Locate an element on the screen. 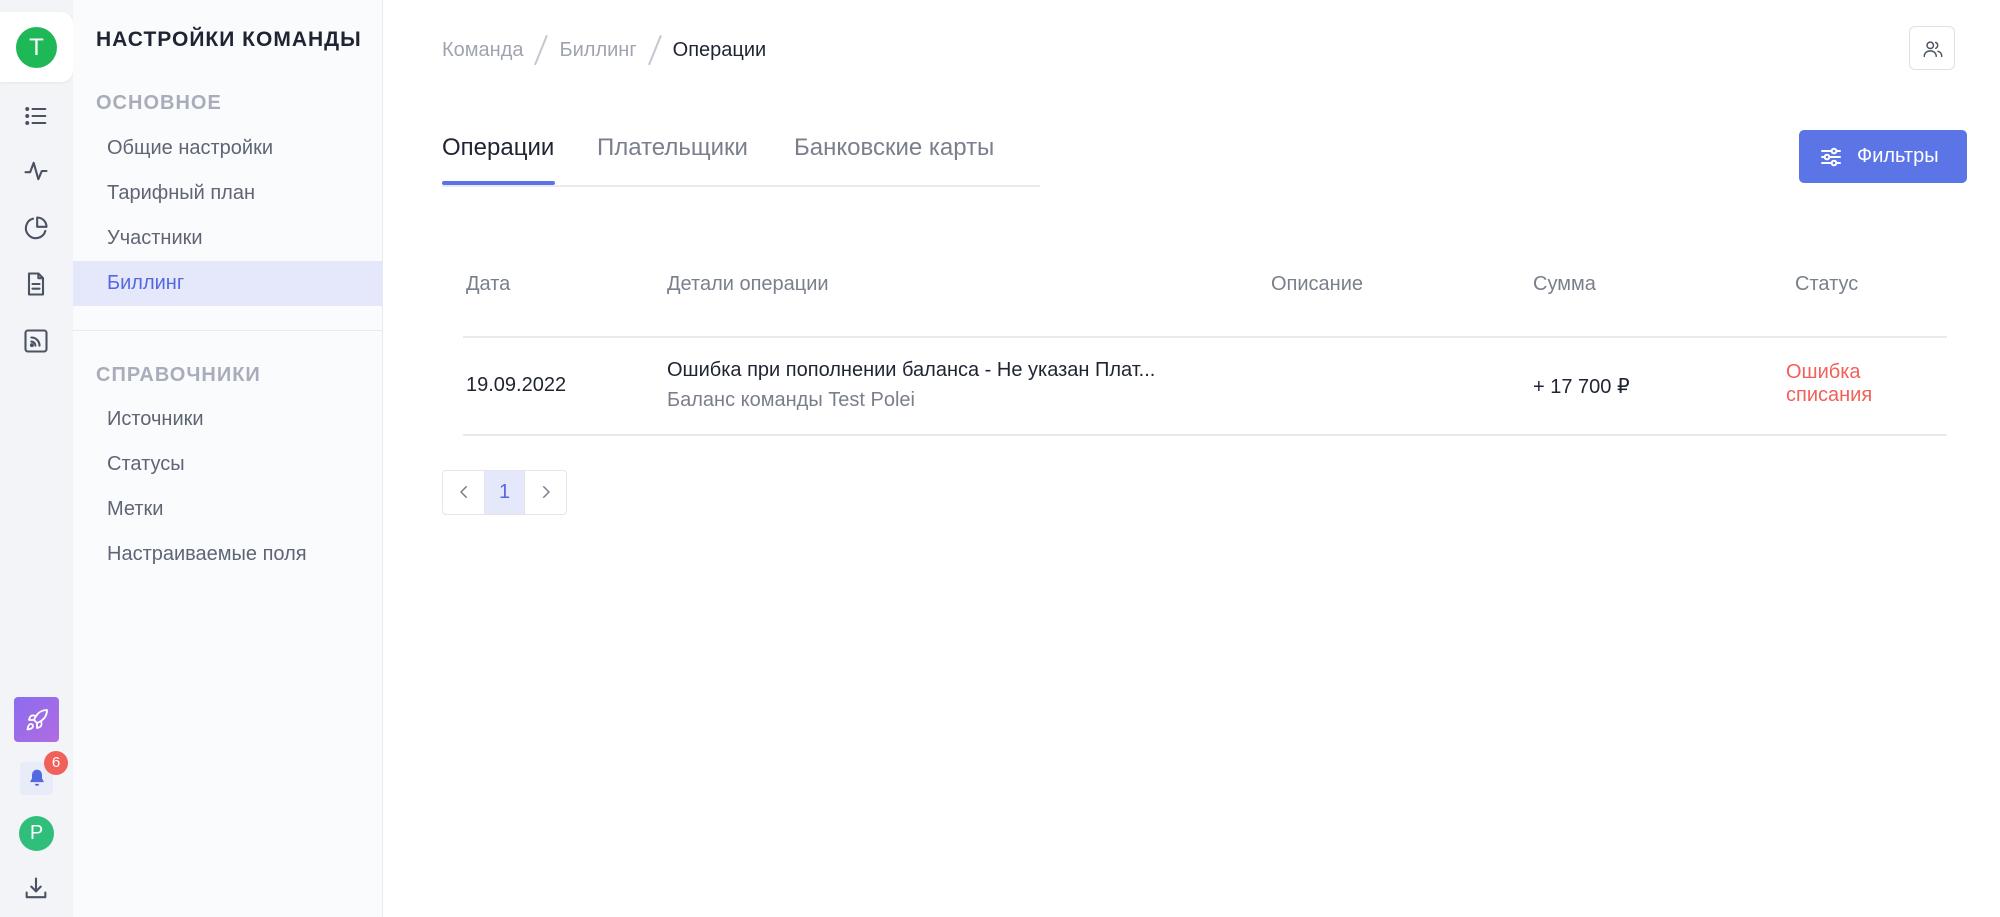 The height and width of the screenshot is (917, 2000). billing-tabs: Операции Плательщики Банковские карты is located at coordinates (741, 157).